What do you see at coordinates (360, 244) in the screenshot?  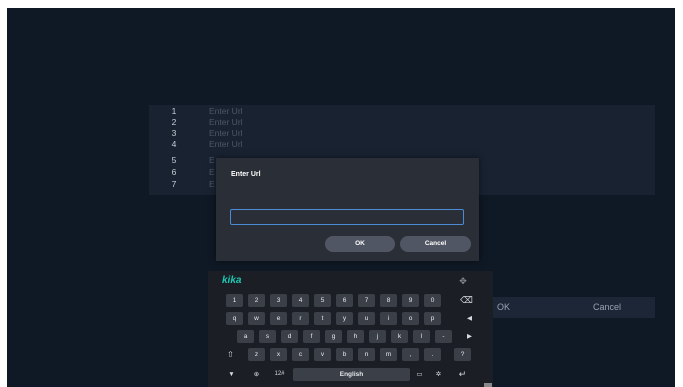 I see `dialog-ok-button: OK` at bounding box center [360, 244].